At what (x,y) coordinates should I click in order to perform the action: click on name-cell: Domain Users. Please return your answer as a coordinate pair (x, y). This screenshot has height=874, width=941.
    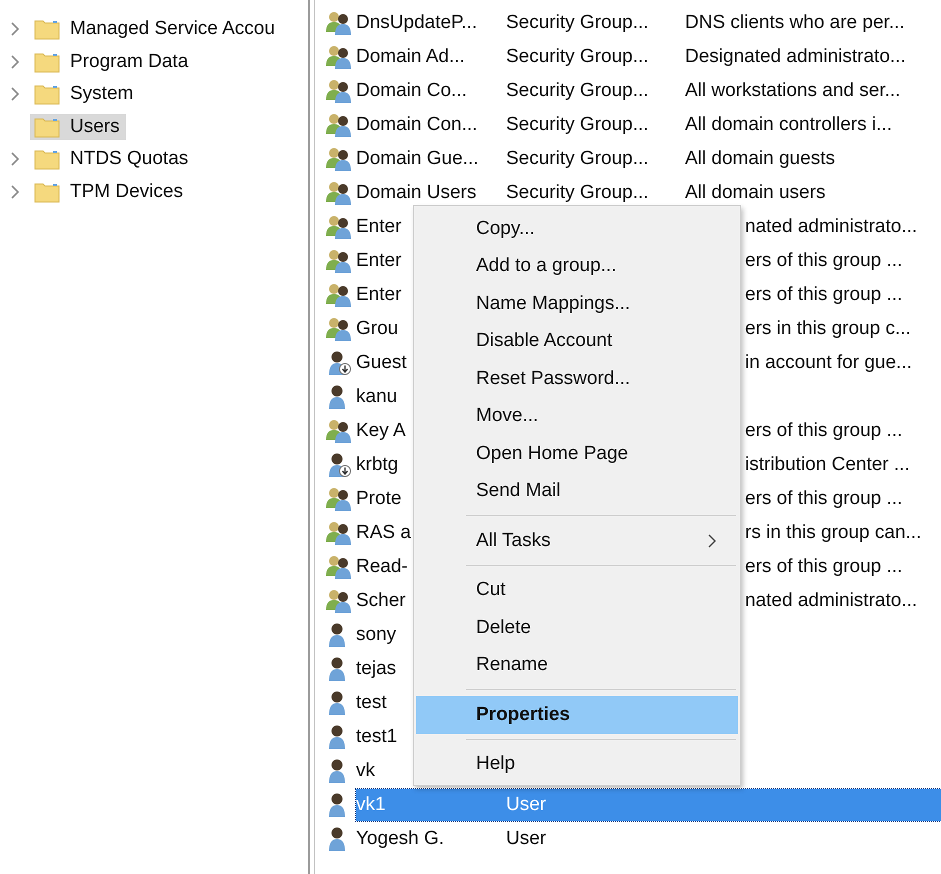
    Looking at the image, I should click on (416, 192).